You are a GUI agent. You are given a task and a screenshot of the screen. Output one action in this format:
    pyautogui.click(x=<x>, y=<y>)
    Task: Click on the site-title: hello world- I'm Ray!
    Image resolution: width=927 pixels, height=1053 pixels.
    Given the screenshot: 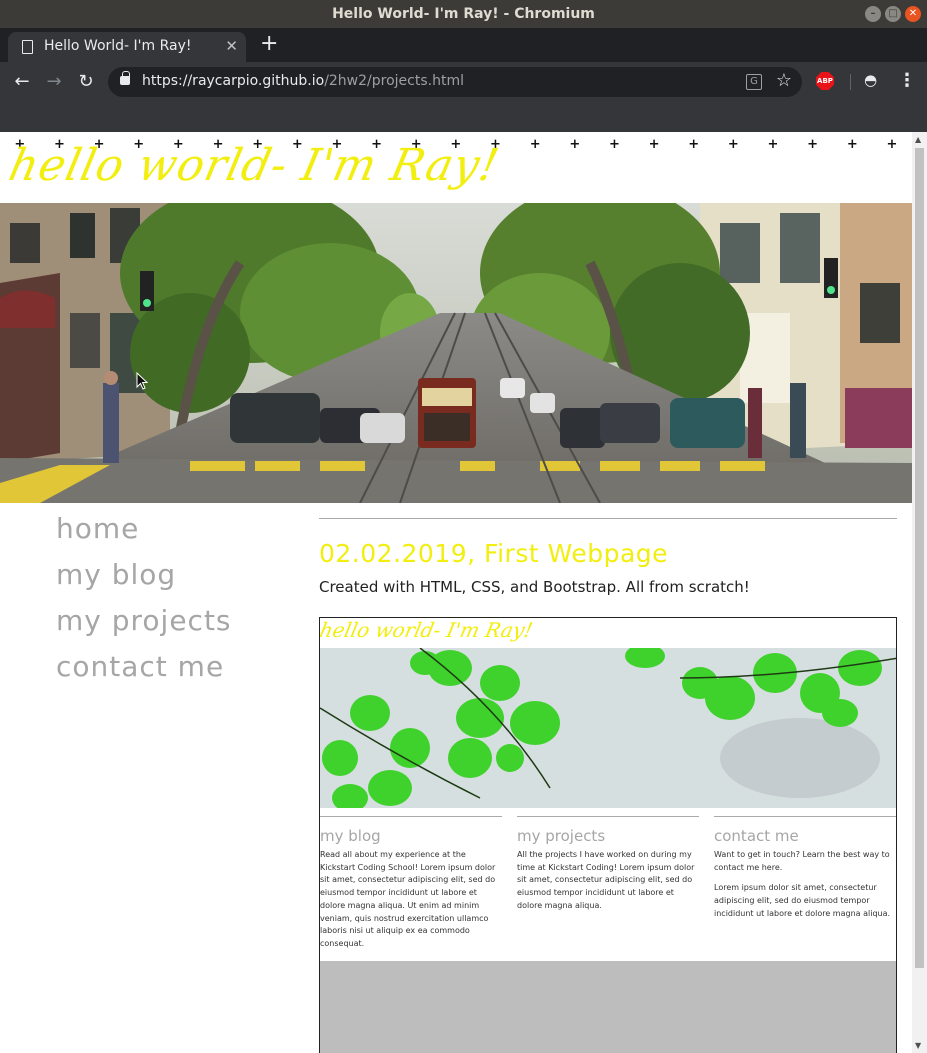 What is the action you would take?
    pyautogui.click(x=254, y=165)
    